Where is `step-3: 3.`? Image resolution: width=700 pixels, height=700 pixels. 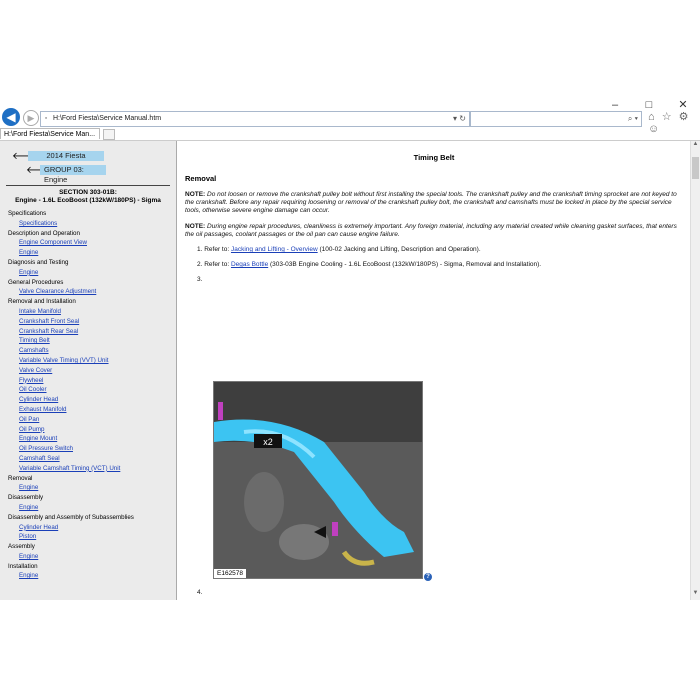 step-3: 3. is located at coordinates (200, 279).